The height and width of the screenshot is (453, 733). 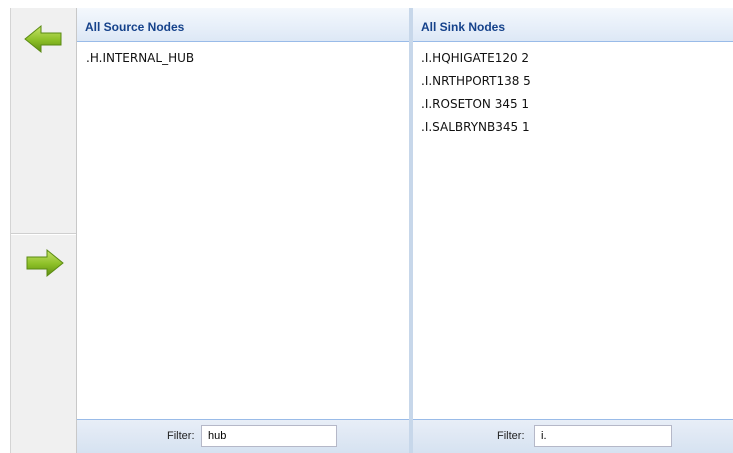 I want to click on source-filter-bar: Filter:, so click(x=243, y=436).